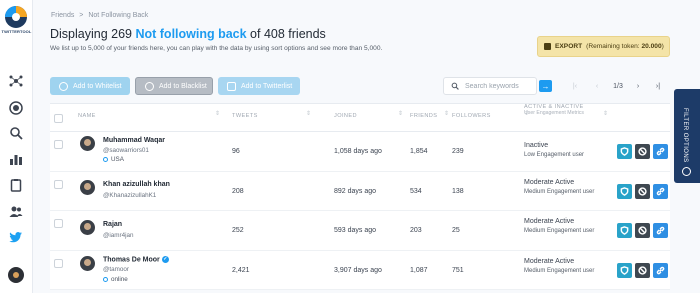 This screenshot has height=293, width=700. I want to click on col-tweets: TWEETS, so click(245, 116).